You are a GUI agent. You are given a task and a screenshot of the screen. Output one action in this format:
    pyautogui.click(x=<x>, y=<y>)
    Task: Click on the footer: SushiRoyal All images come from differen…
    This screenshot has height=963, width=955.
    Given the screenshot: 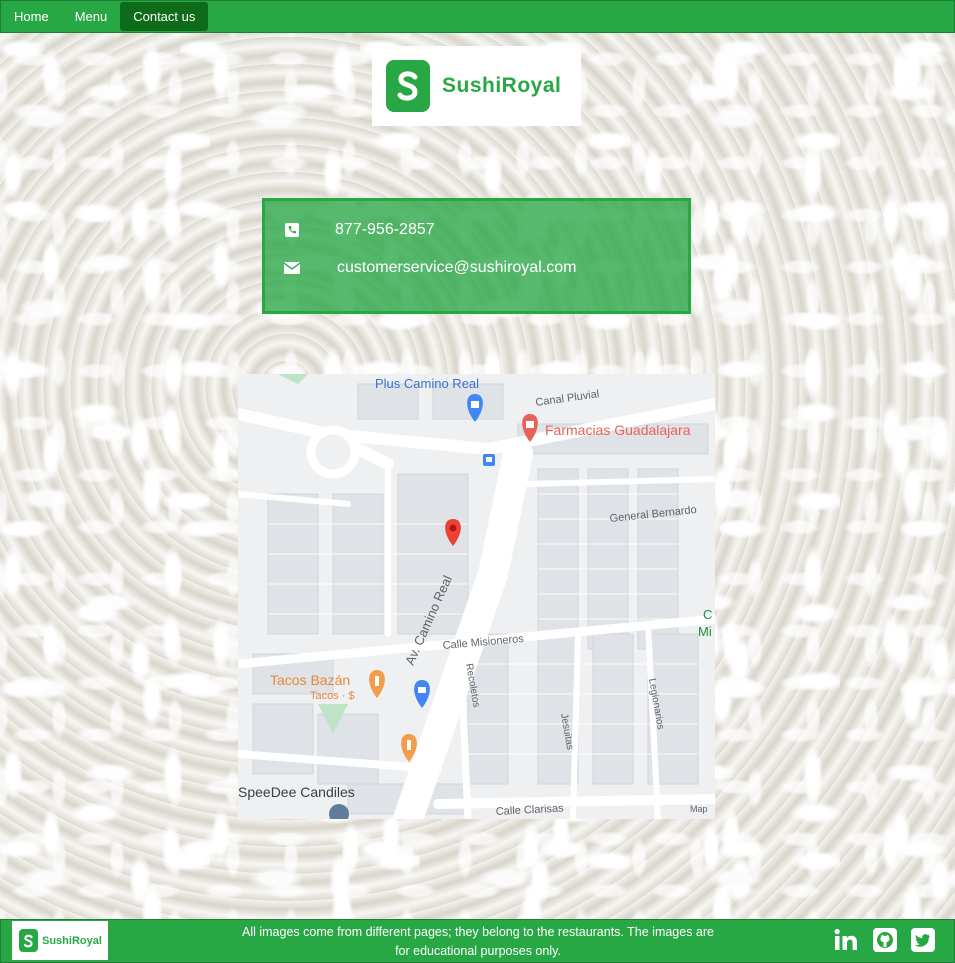 What is the action you would take?
    pyautogui.click(x=477, y=941)
    